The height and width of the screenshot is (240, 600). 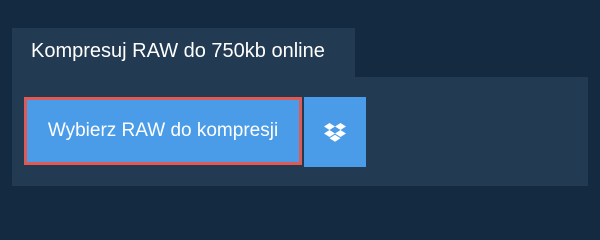 What do you see at coordinates (178, 51) in the screenshot?
I see `tab-title-text: Kompresuj RAW do 750kb online` at bounding box center [178, 51].